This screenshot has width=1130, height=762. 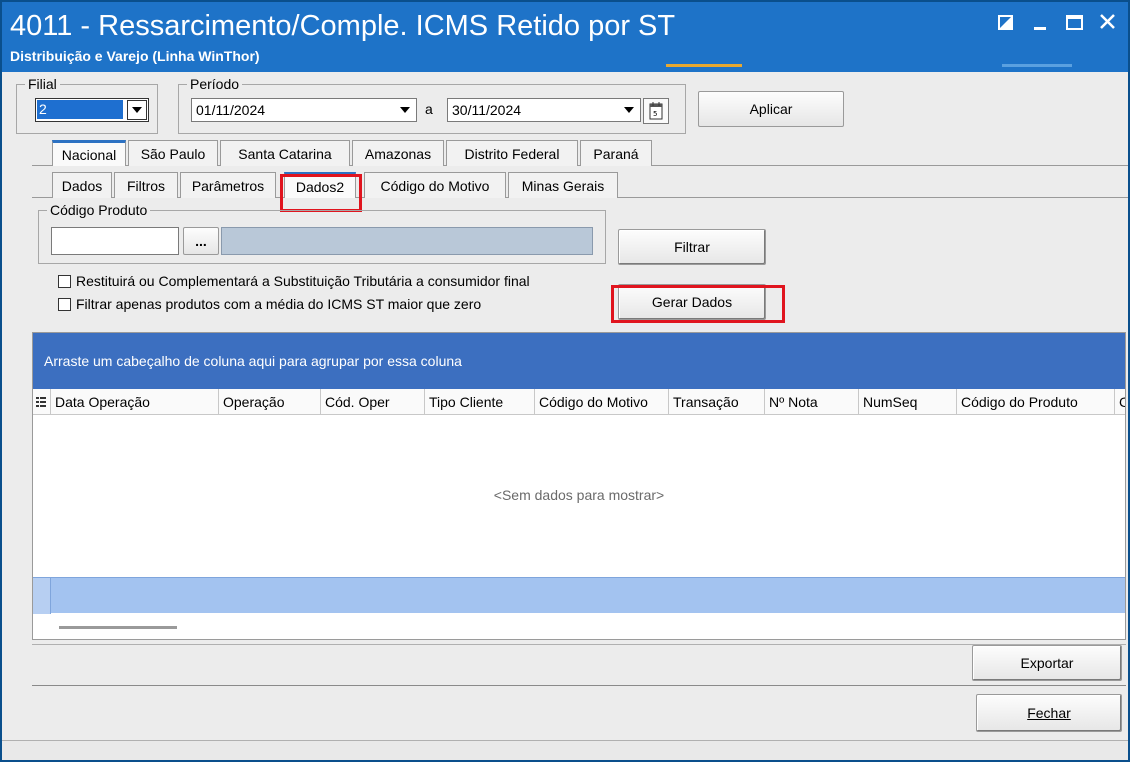 What do you see at coordinates (698, 304) in the screenshot?
I see `highlight-gerar-dados` at bounding box center [698, 304].